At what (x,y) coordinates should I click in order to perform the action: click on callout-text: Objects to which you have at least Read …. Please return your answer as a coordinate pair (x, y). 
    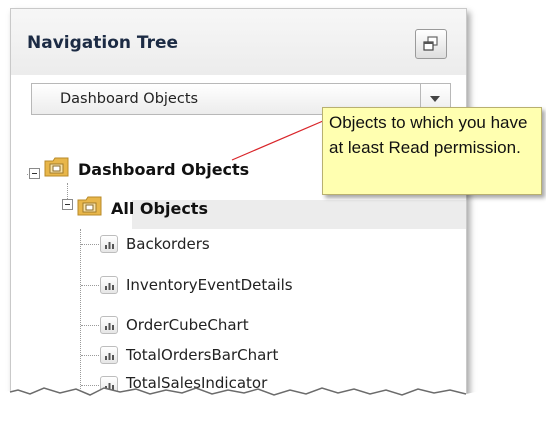
    Looking at the image, I should click on (428, 135).